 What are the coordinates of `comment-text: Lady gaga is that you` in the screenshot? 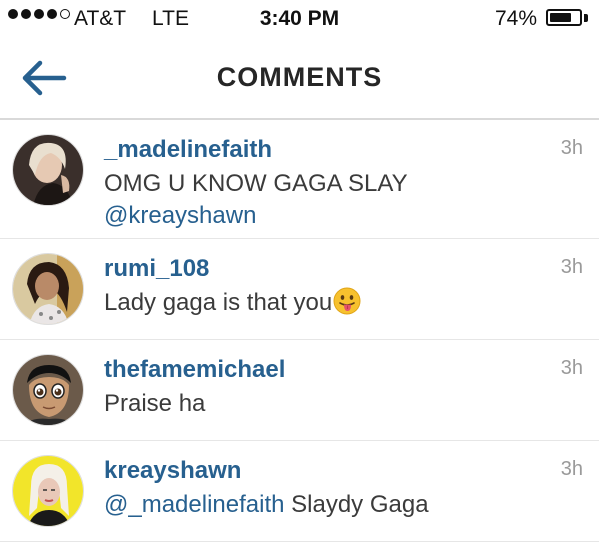 It's located at (334, 303).